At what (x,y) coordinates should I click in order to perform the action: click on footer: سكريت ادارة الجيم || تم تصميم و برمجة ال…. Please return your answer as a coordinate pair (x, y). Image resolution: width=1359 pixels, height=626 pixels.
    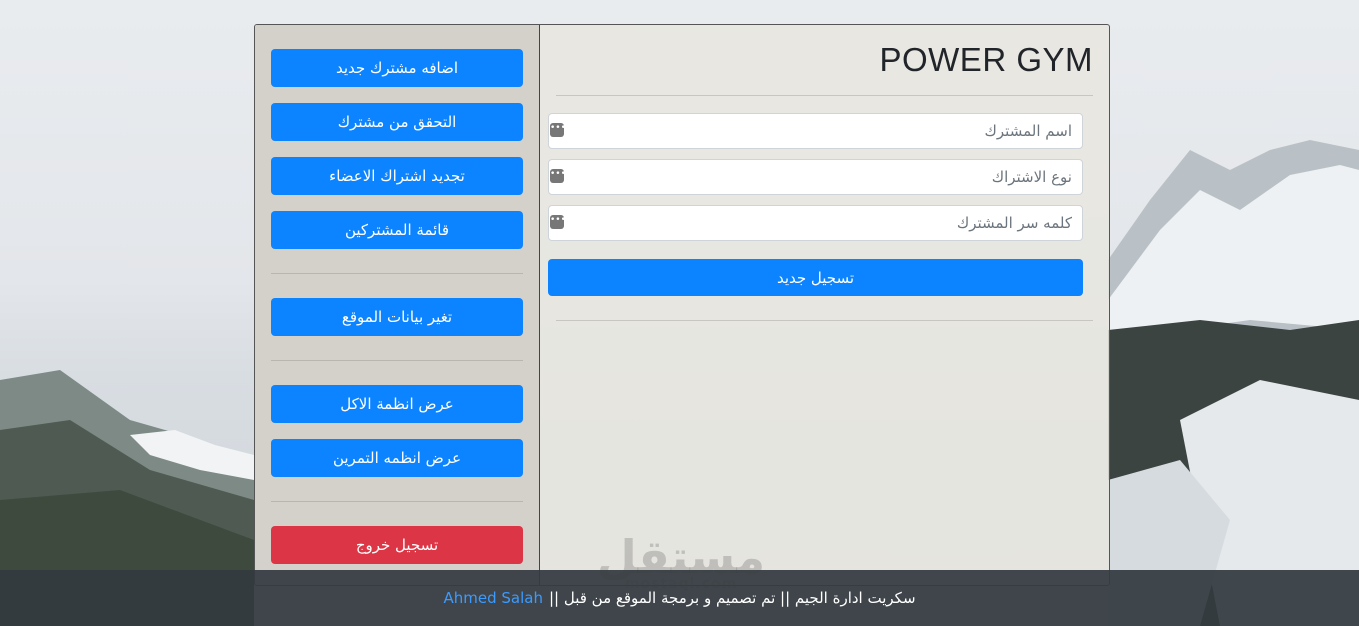
    Looking at the image, I should click on (679, 598).